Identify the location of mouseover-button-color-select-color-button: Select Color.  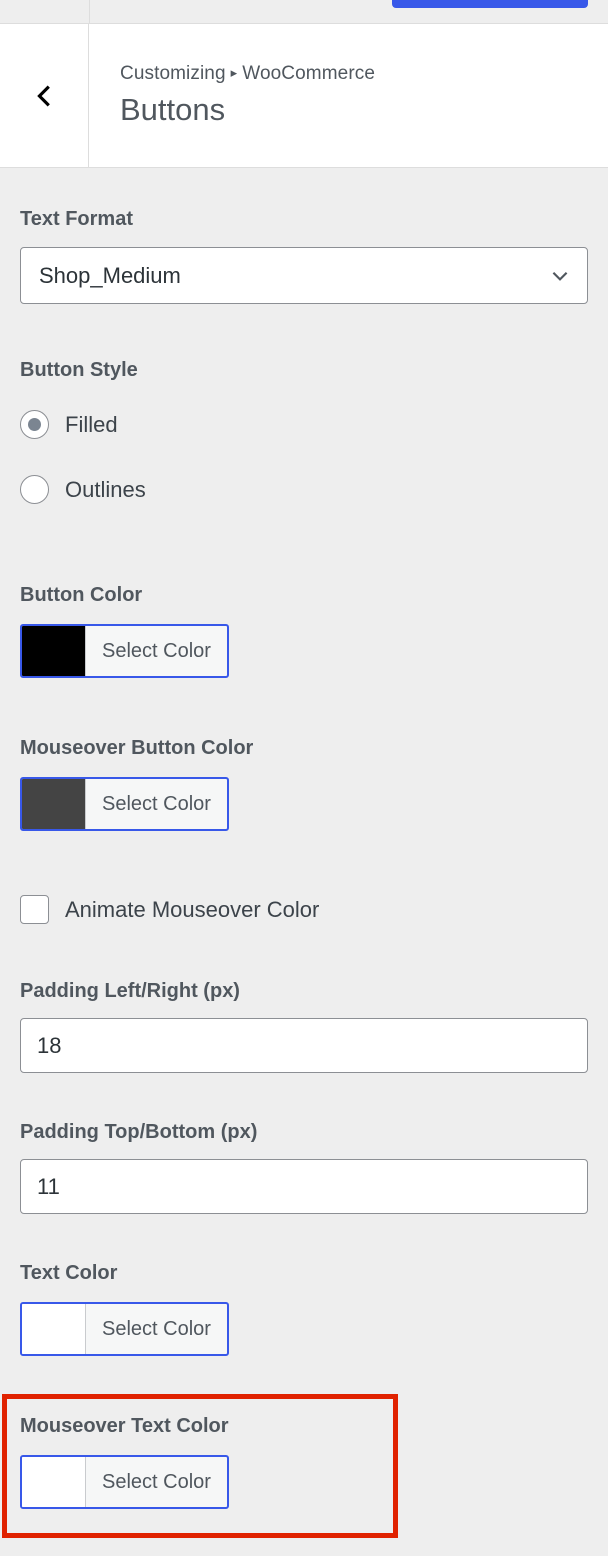
(124, 804).